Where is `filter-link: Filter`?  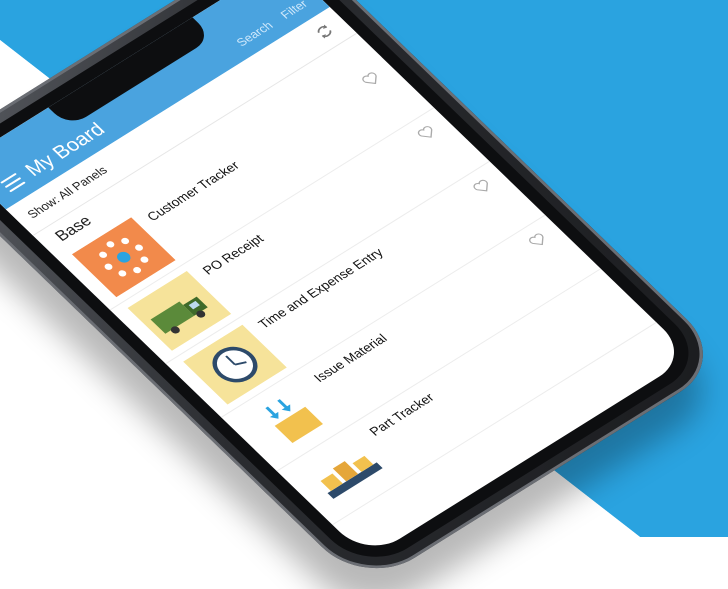 filter-link: Filter is located at coordinates (294, 10).